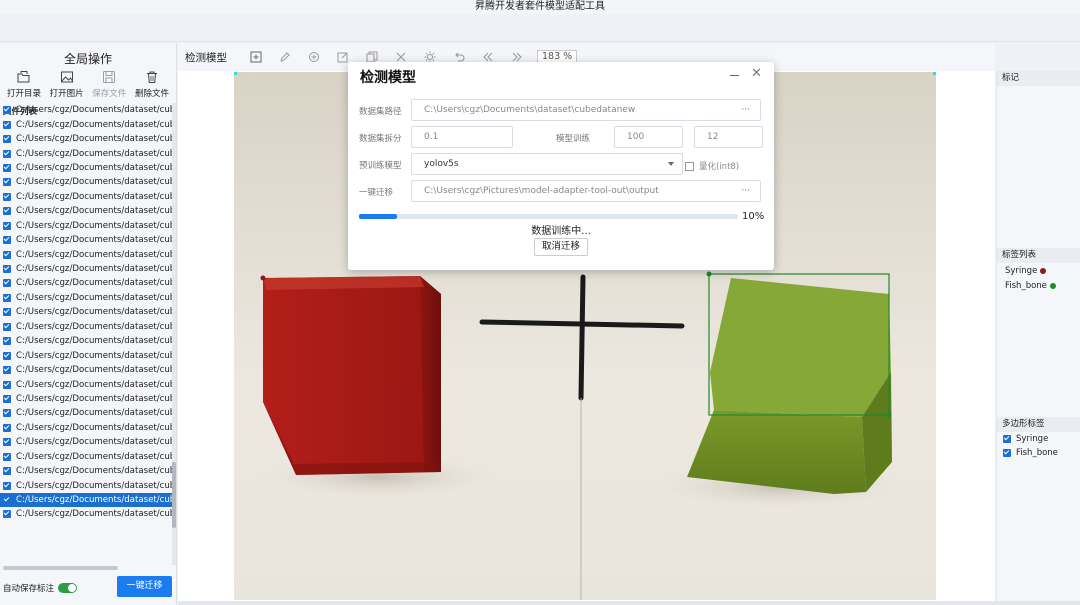 This screenshot has width=1080, height=605. Describe the element at coordinates (1038, 439) in the screenshot. I see `polygon-label-syringe: Syringe` at that location.